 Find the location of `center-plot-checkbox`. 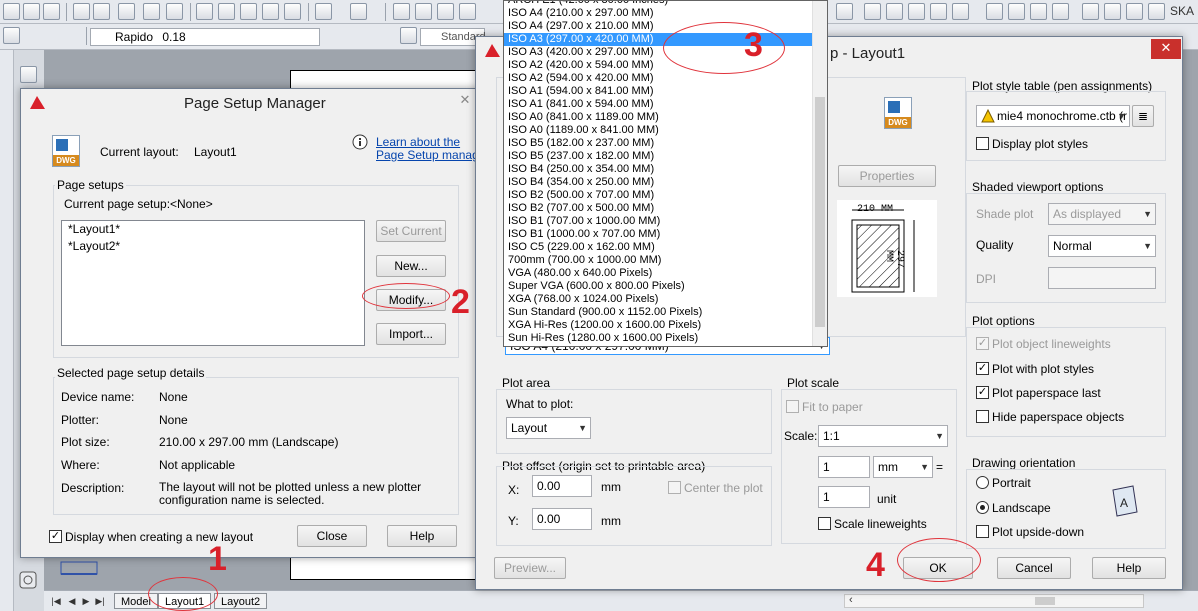

center-plot-checkbox is located at coordinates (674, 487).